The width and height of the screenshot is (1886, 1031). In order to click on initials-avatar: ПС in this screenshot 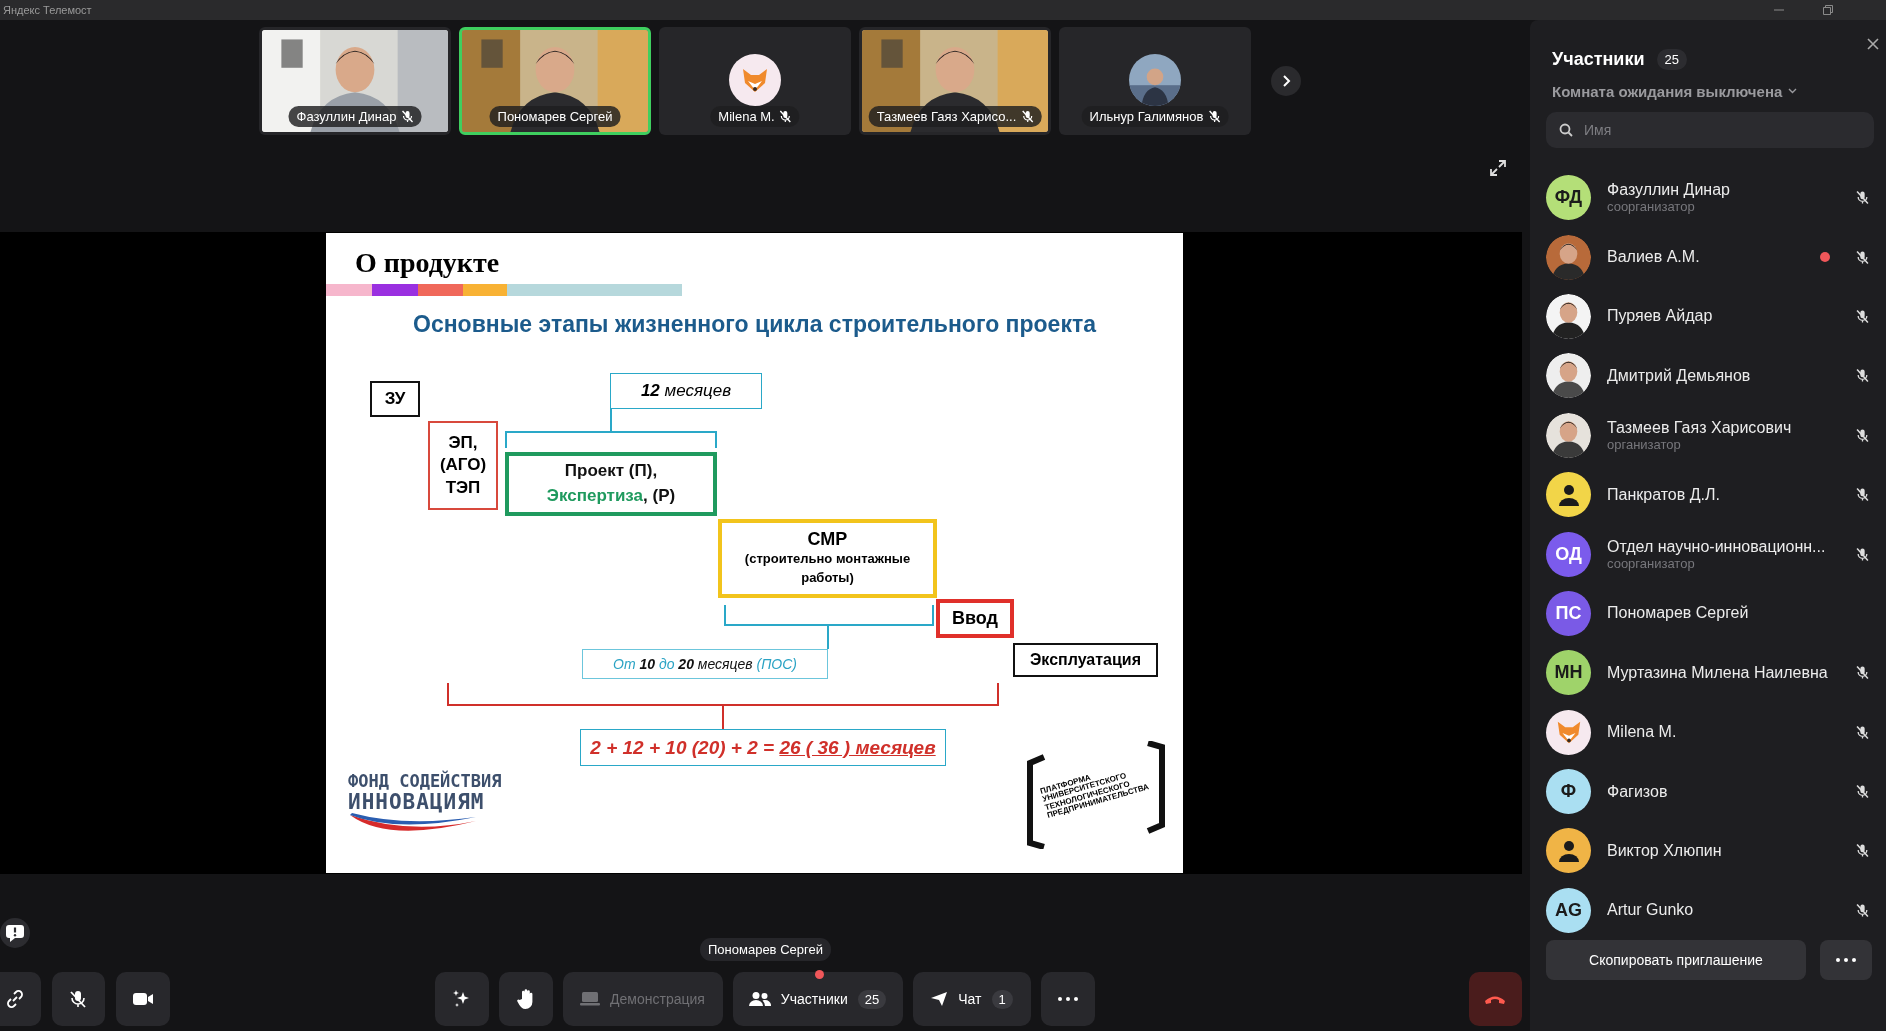, I will do `click(1568, 613)`.